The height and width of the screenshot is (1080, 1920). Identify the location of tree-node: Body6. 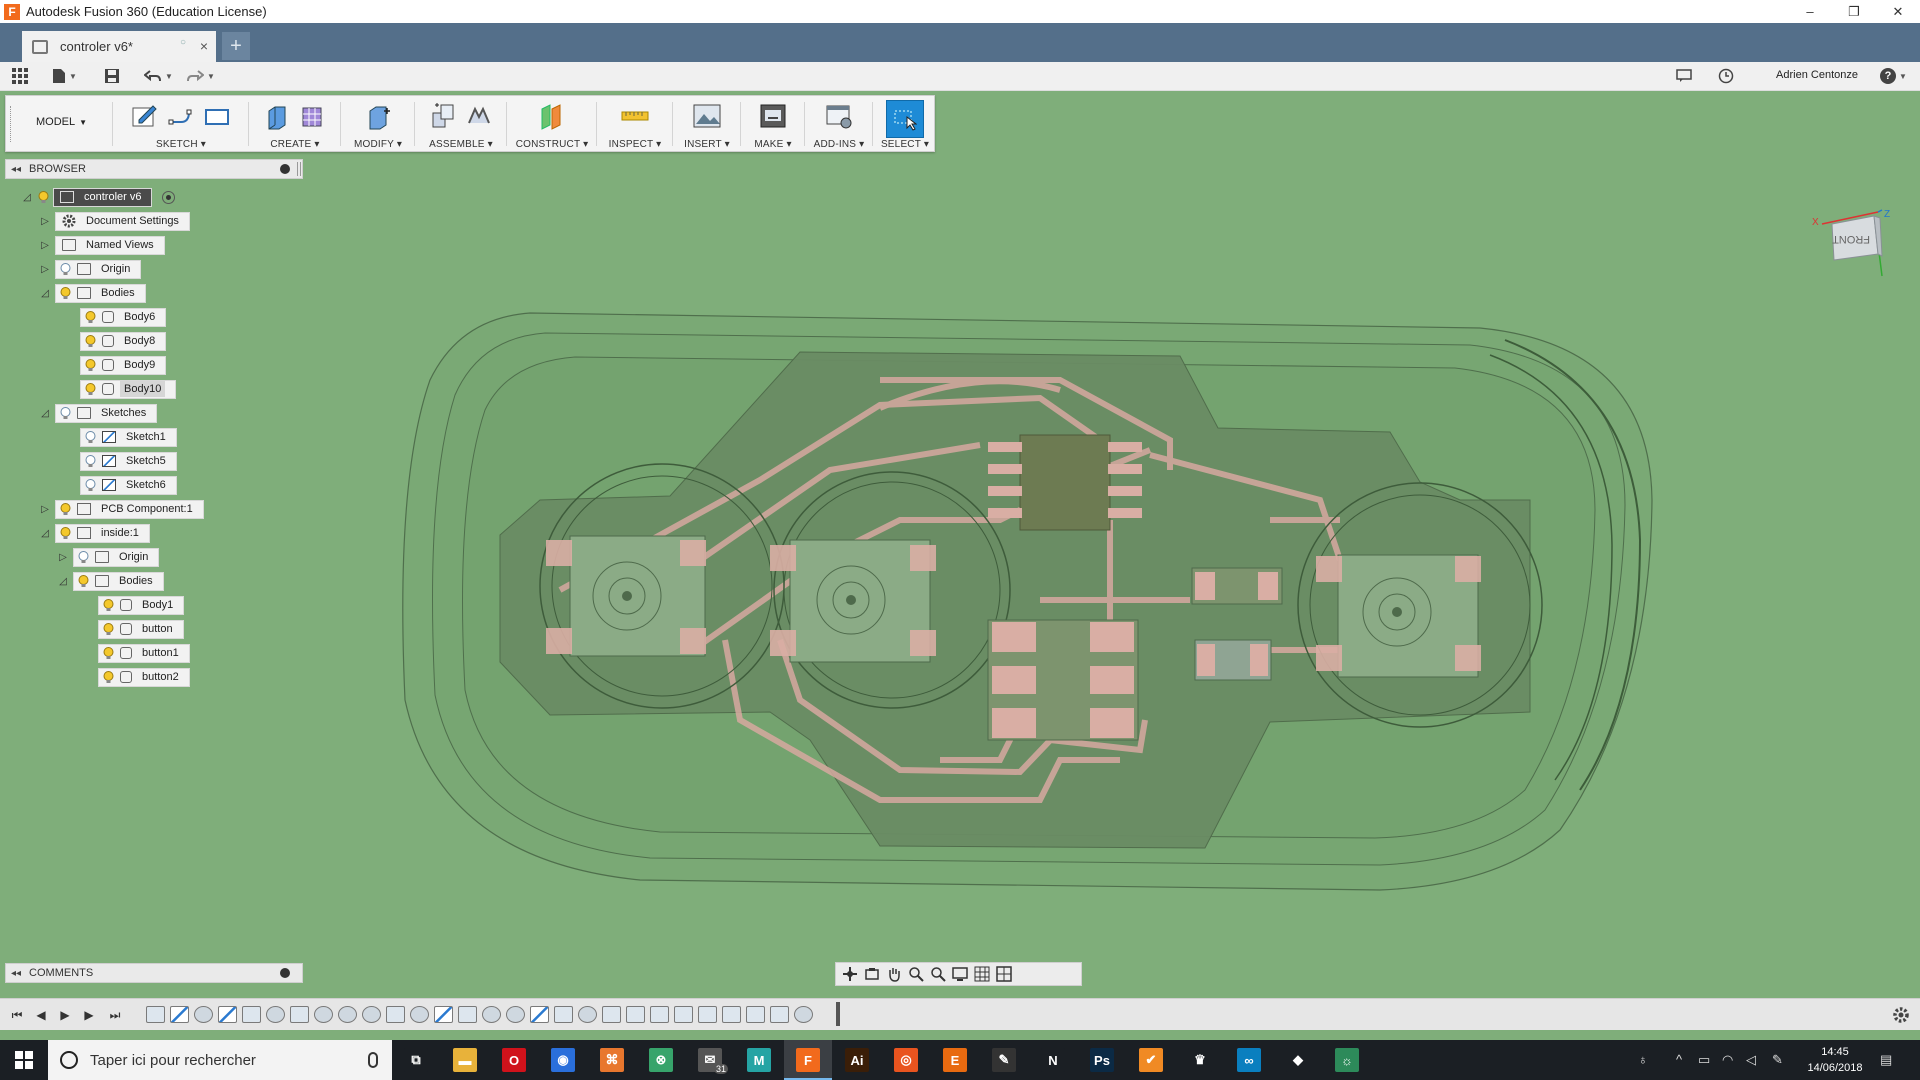
(123, 317).